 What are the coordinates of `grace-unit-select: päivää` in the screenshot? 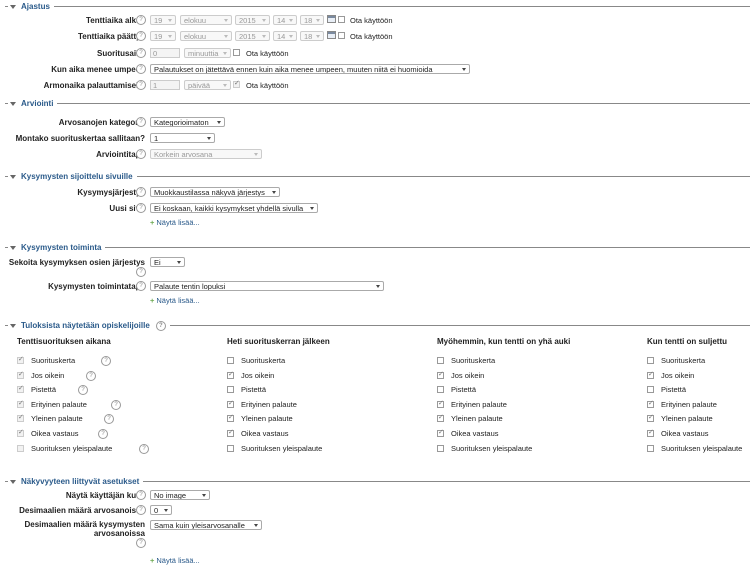 It's located at (207, 85).